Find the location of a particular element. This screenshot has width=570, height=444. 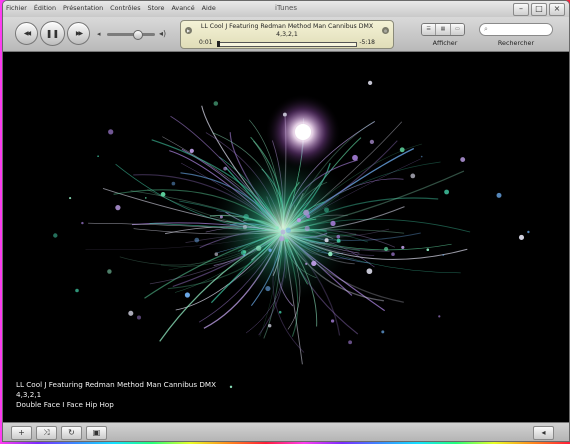

bottom-bar: + ⤨ ↻ ▣ ◂ is located at coordinates (286, 431).